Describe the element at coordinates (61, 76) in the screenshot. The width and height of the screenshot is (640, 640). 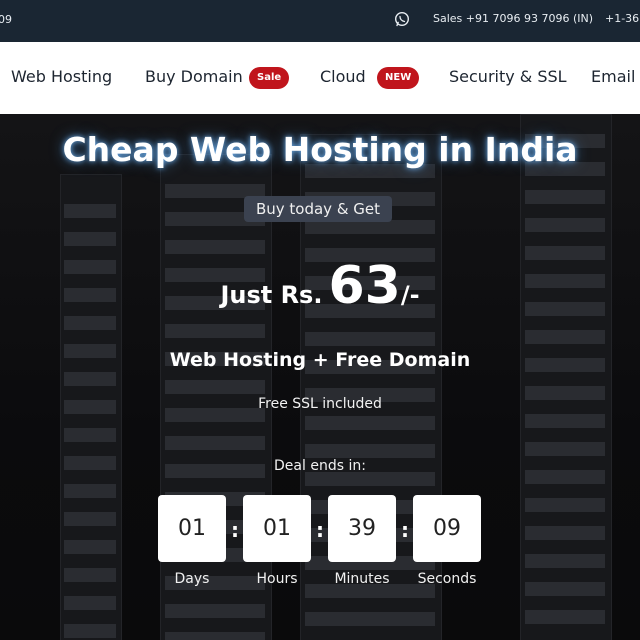
I see `nav-item-web-hosting: Web Hosting` at that location.